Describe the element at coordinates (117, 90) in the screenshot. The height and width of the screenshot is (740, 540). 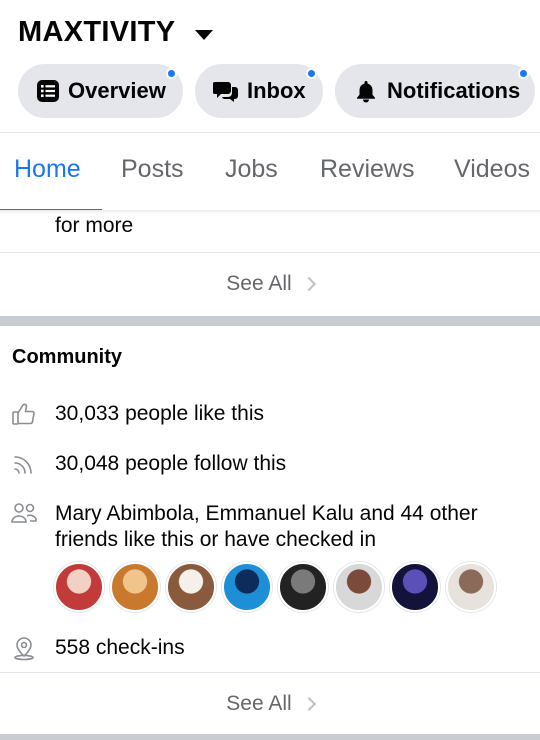
I see `overview-label: Overview` at that location.